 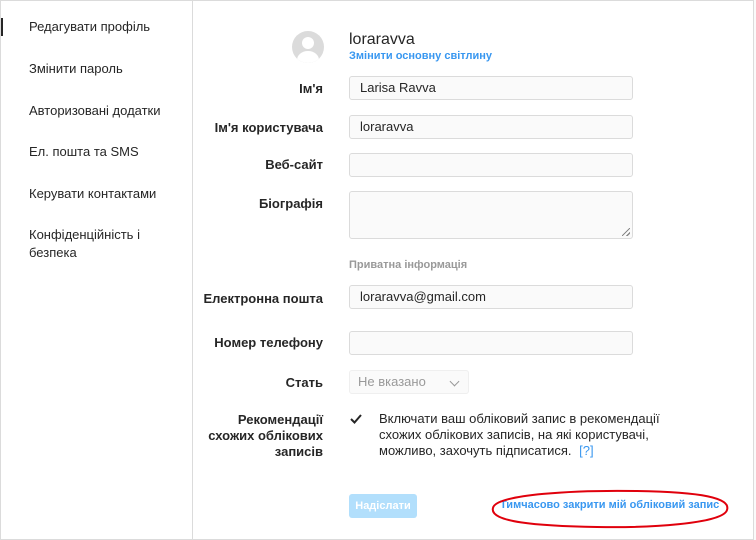 What do you see at coordinates (96, 152) in the screenshot?
I see `sidebar-item-email-sms: Ел. пошта та SMS` at bounding box center [96, 152].